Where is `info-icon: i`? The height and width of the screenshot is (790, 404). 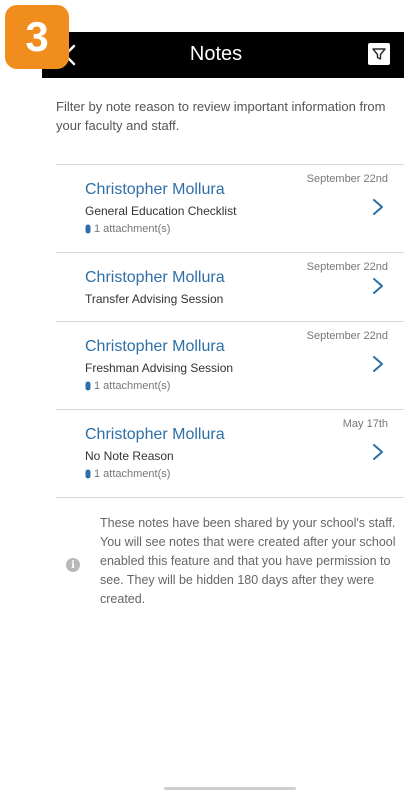 info-icon: i is located at coordinates (73, 565).